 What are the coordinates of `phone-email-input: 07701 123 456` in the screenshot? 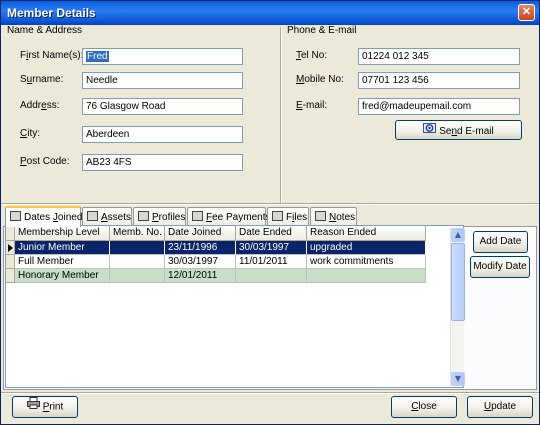 It's located at (439, 80).